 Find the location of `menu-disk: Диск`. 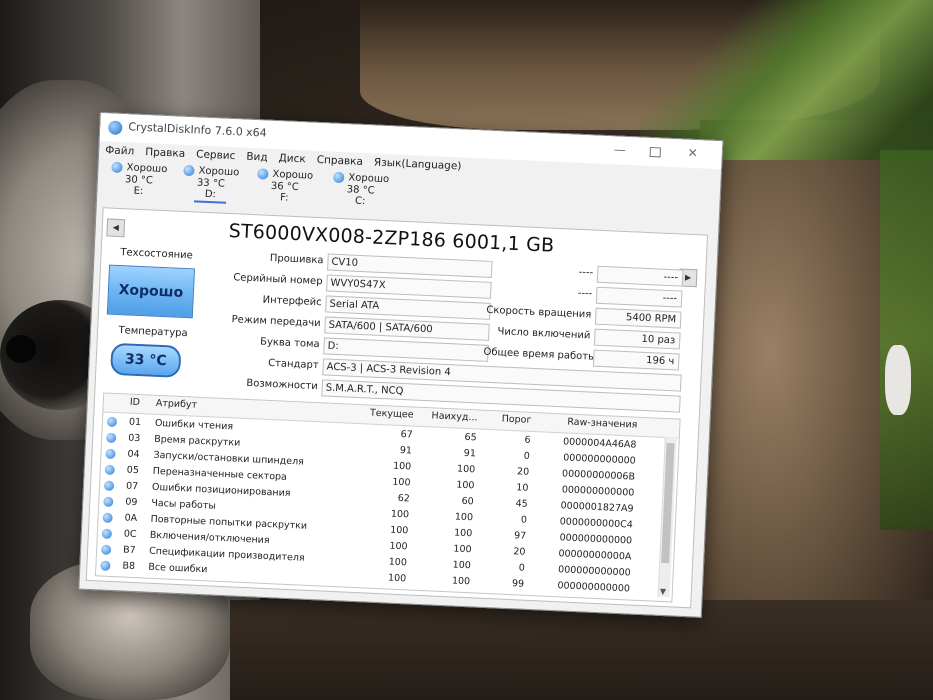

menu-disk: Диск is located at coordinates (292, 160).